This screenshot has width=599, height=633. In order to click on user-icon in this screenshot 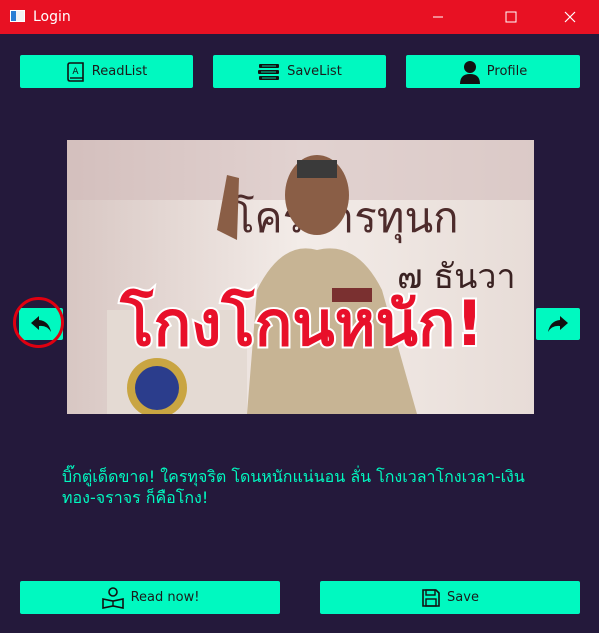, I will do `click(469, 72)`.